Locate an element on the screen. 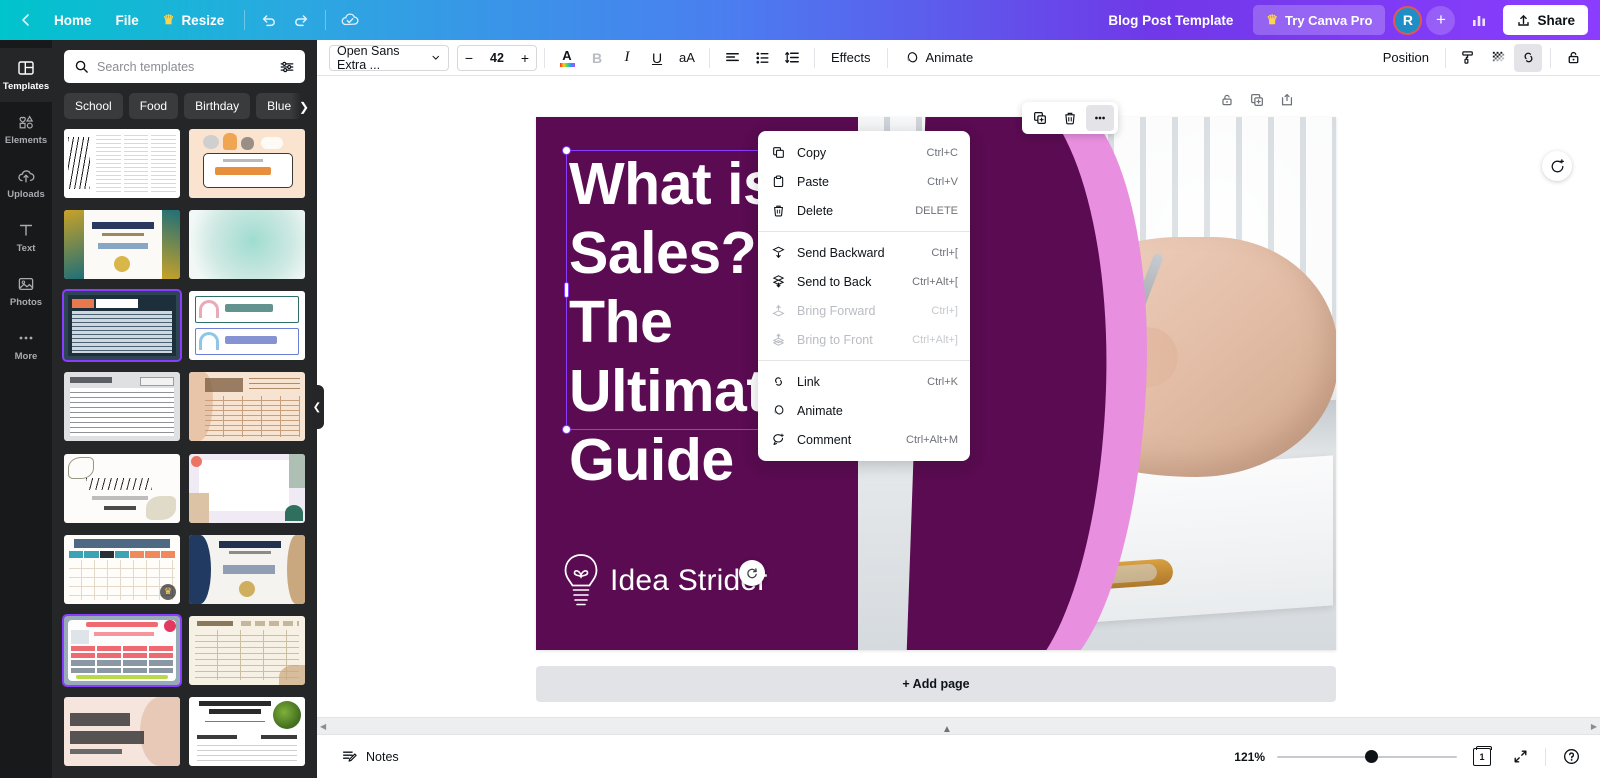 The image size is (1600, 778). context-menu-item-comment: Comment Ctrl+Alt+M is located at coordinates (864, 439).